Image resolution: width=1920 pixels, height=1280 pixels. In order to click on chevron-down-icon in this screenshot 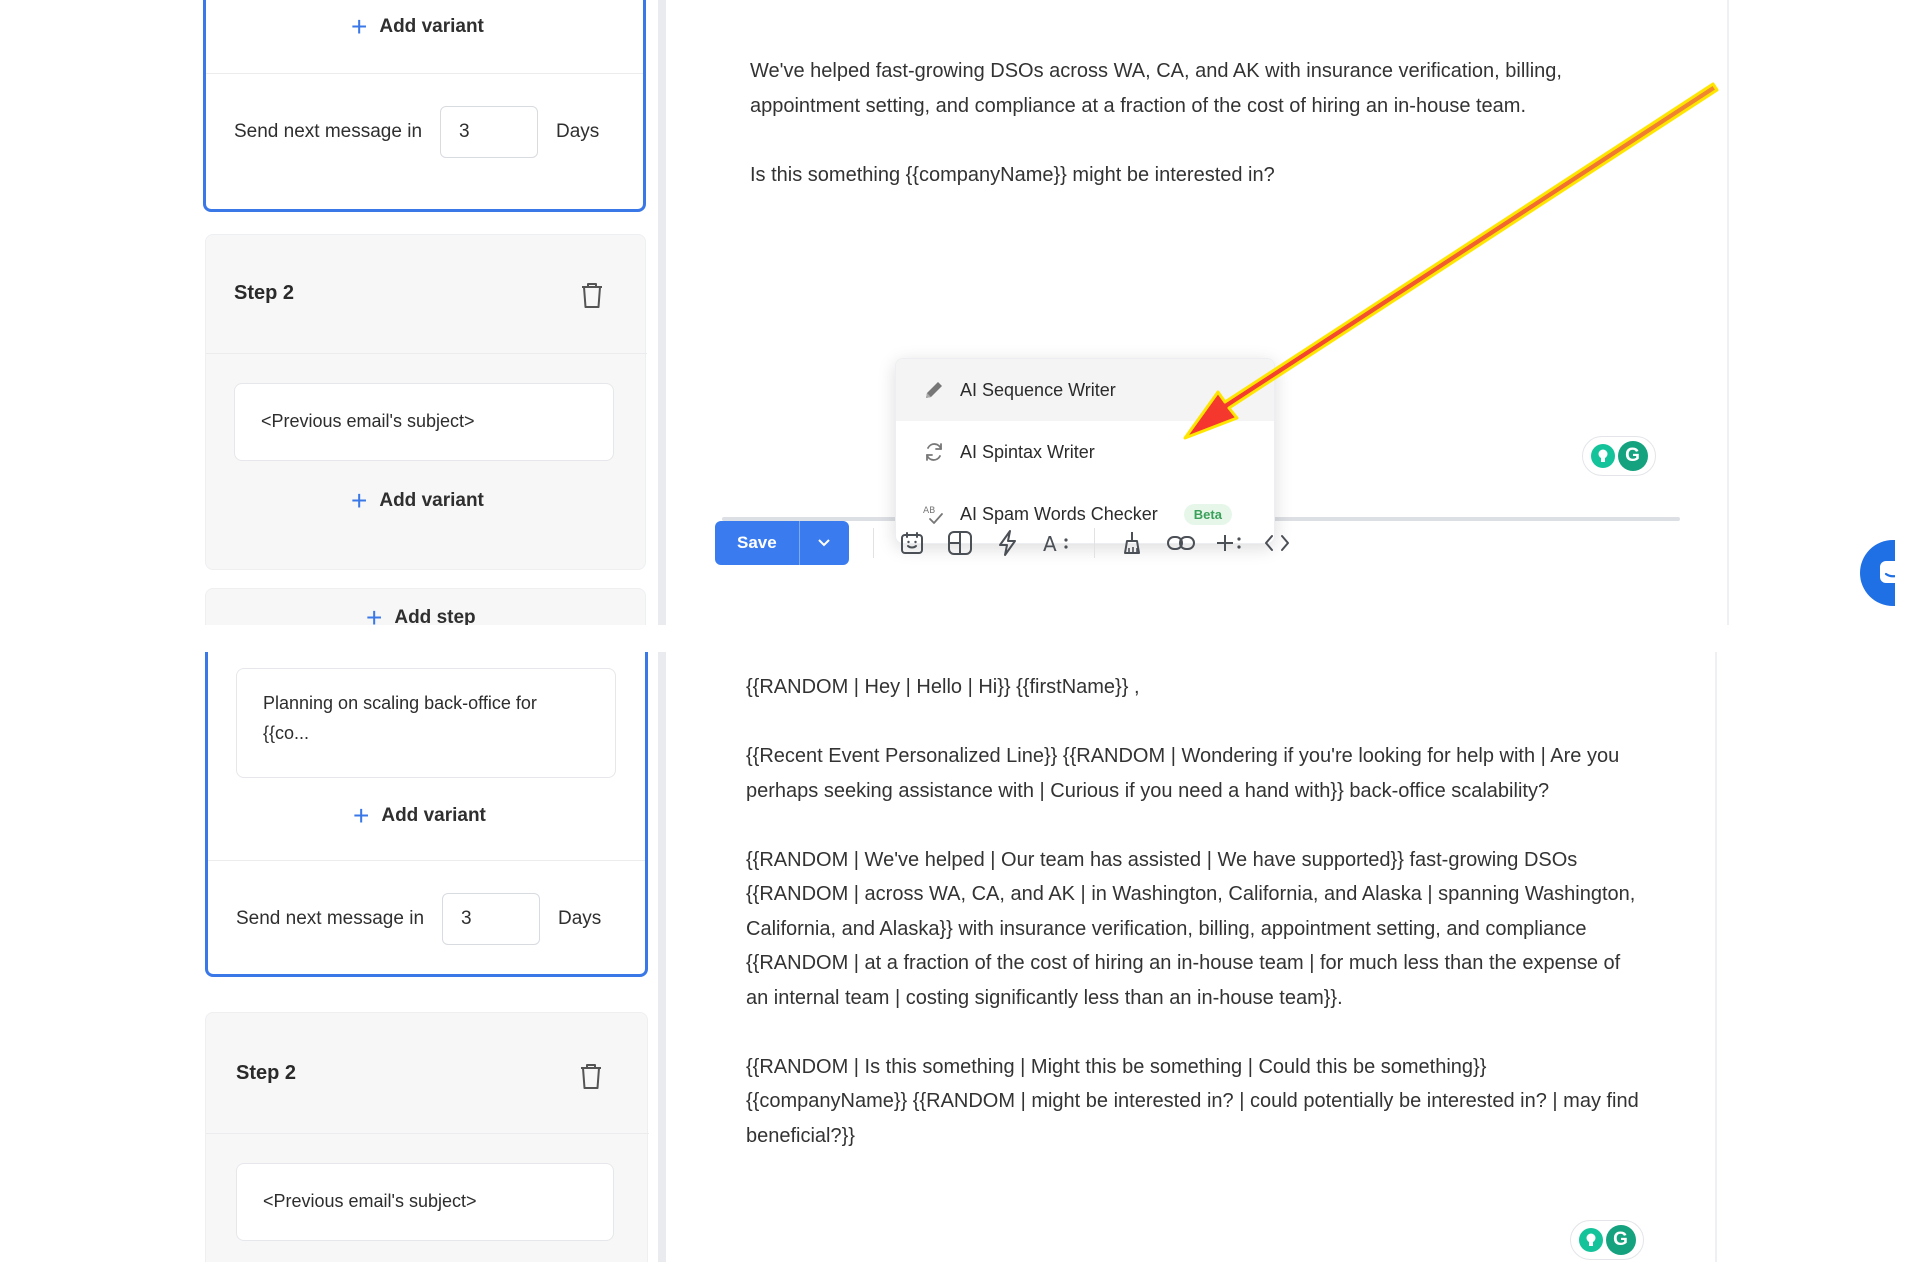, I will do `click(824, 543)`.